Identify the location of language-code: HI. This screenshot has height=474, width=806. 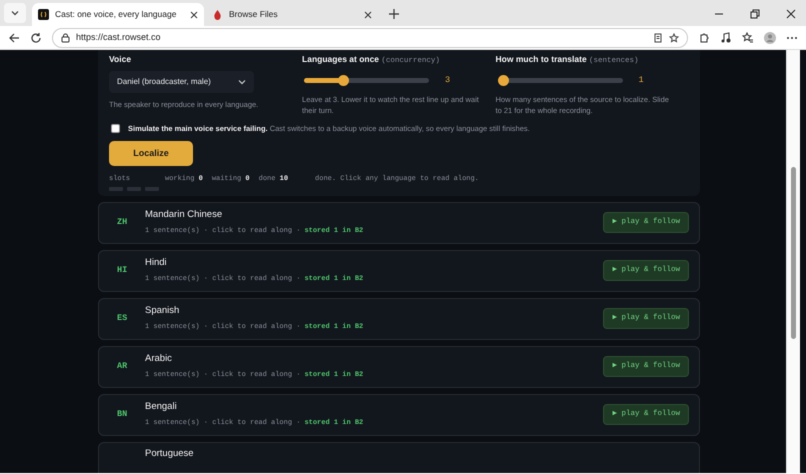
(122, 270).